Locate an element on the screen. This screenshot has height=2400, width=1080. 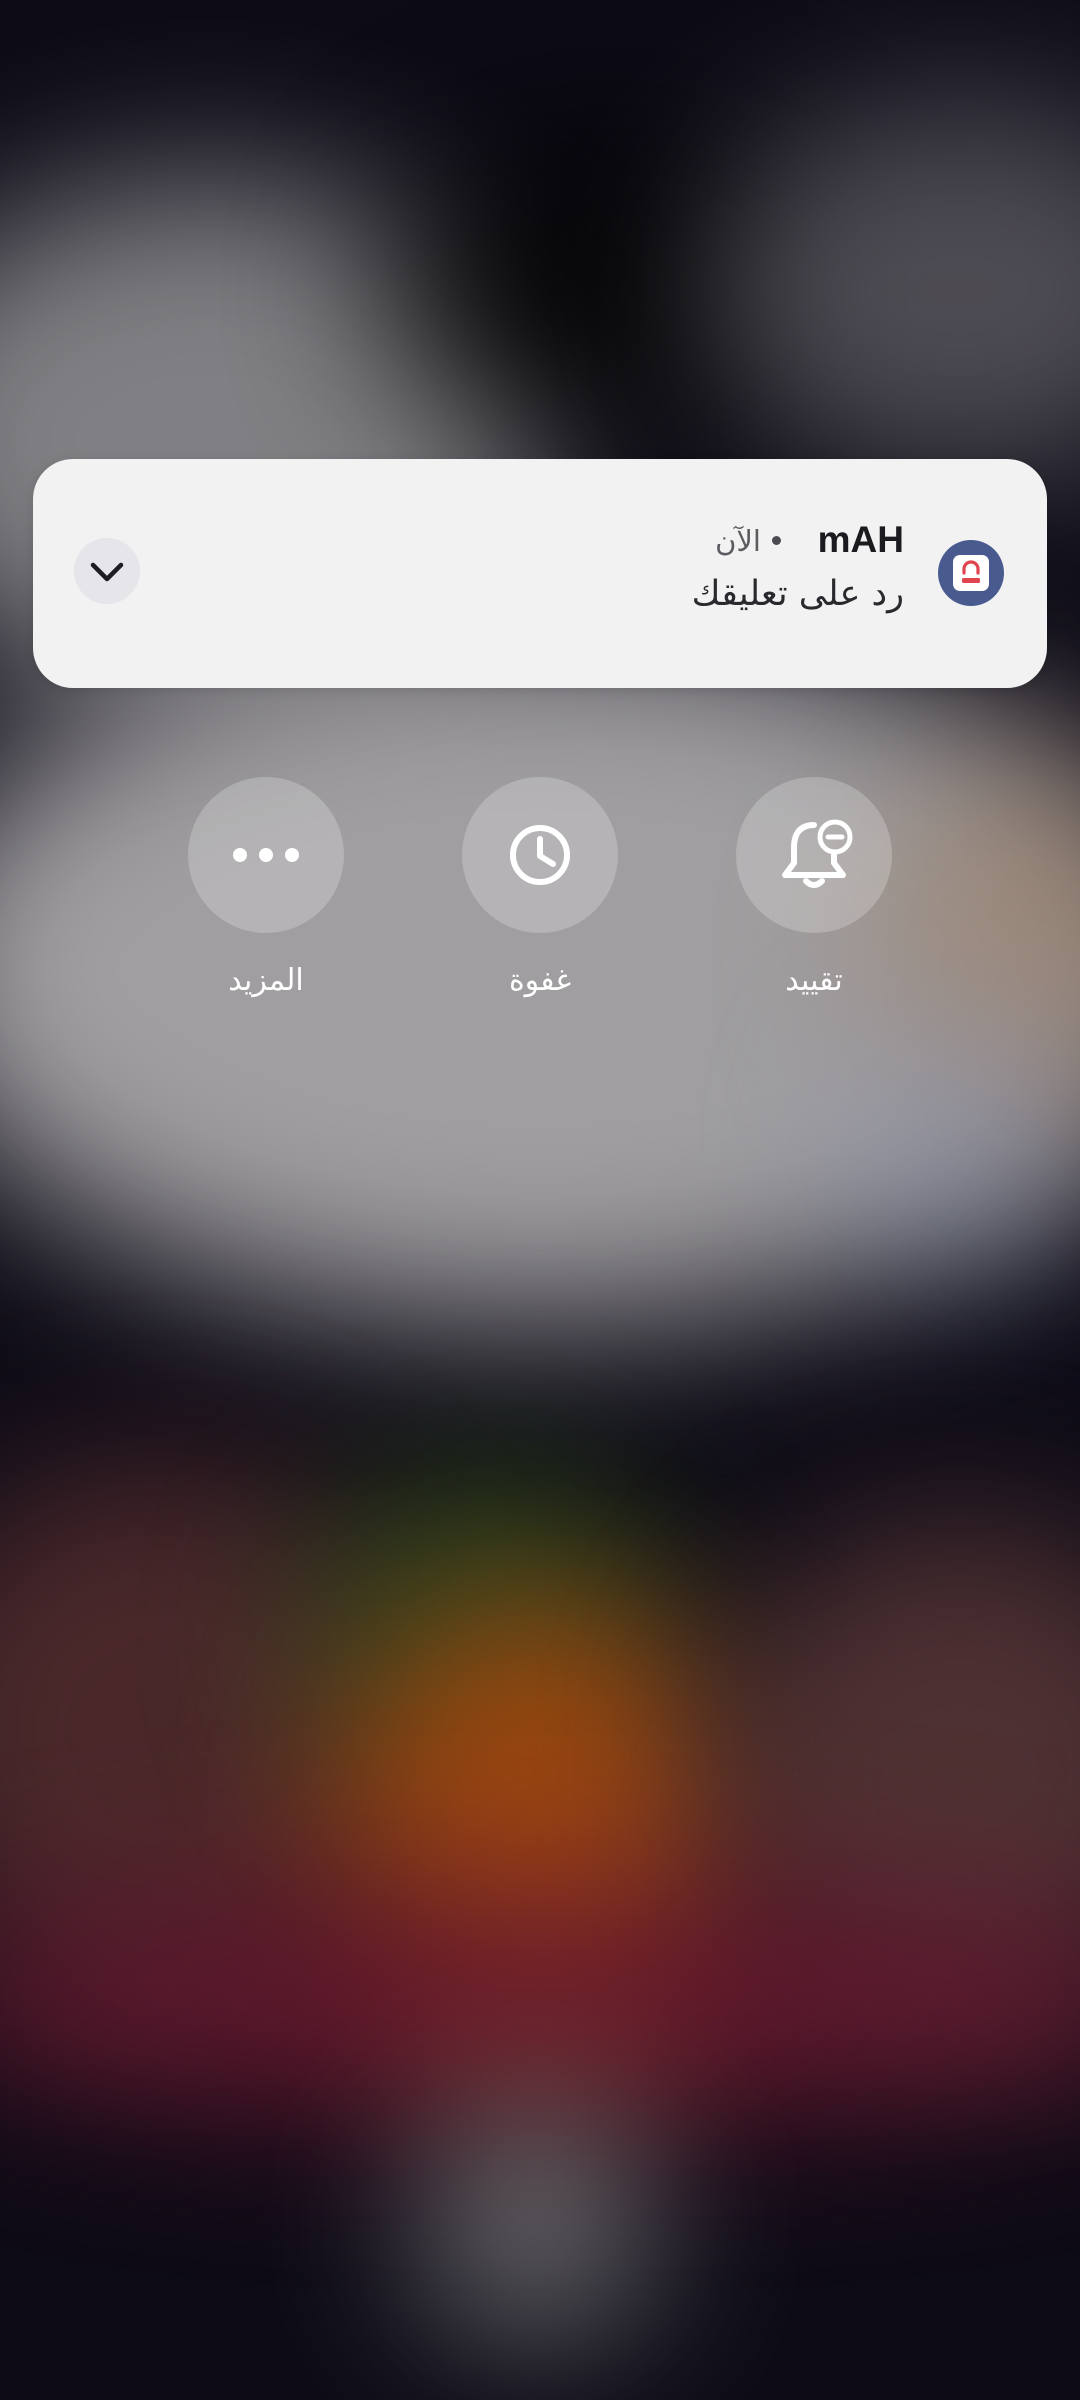
restrict-button: تقييد is located at coordinates (814, 887).